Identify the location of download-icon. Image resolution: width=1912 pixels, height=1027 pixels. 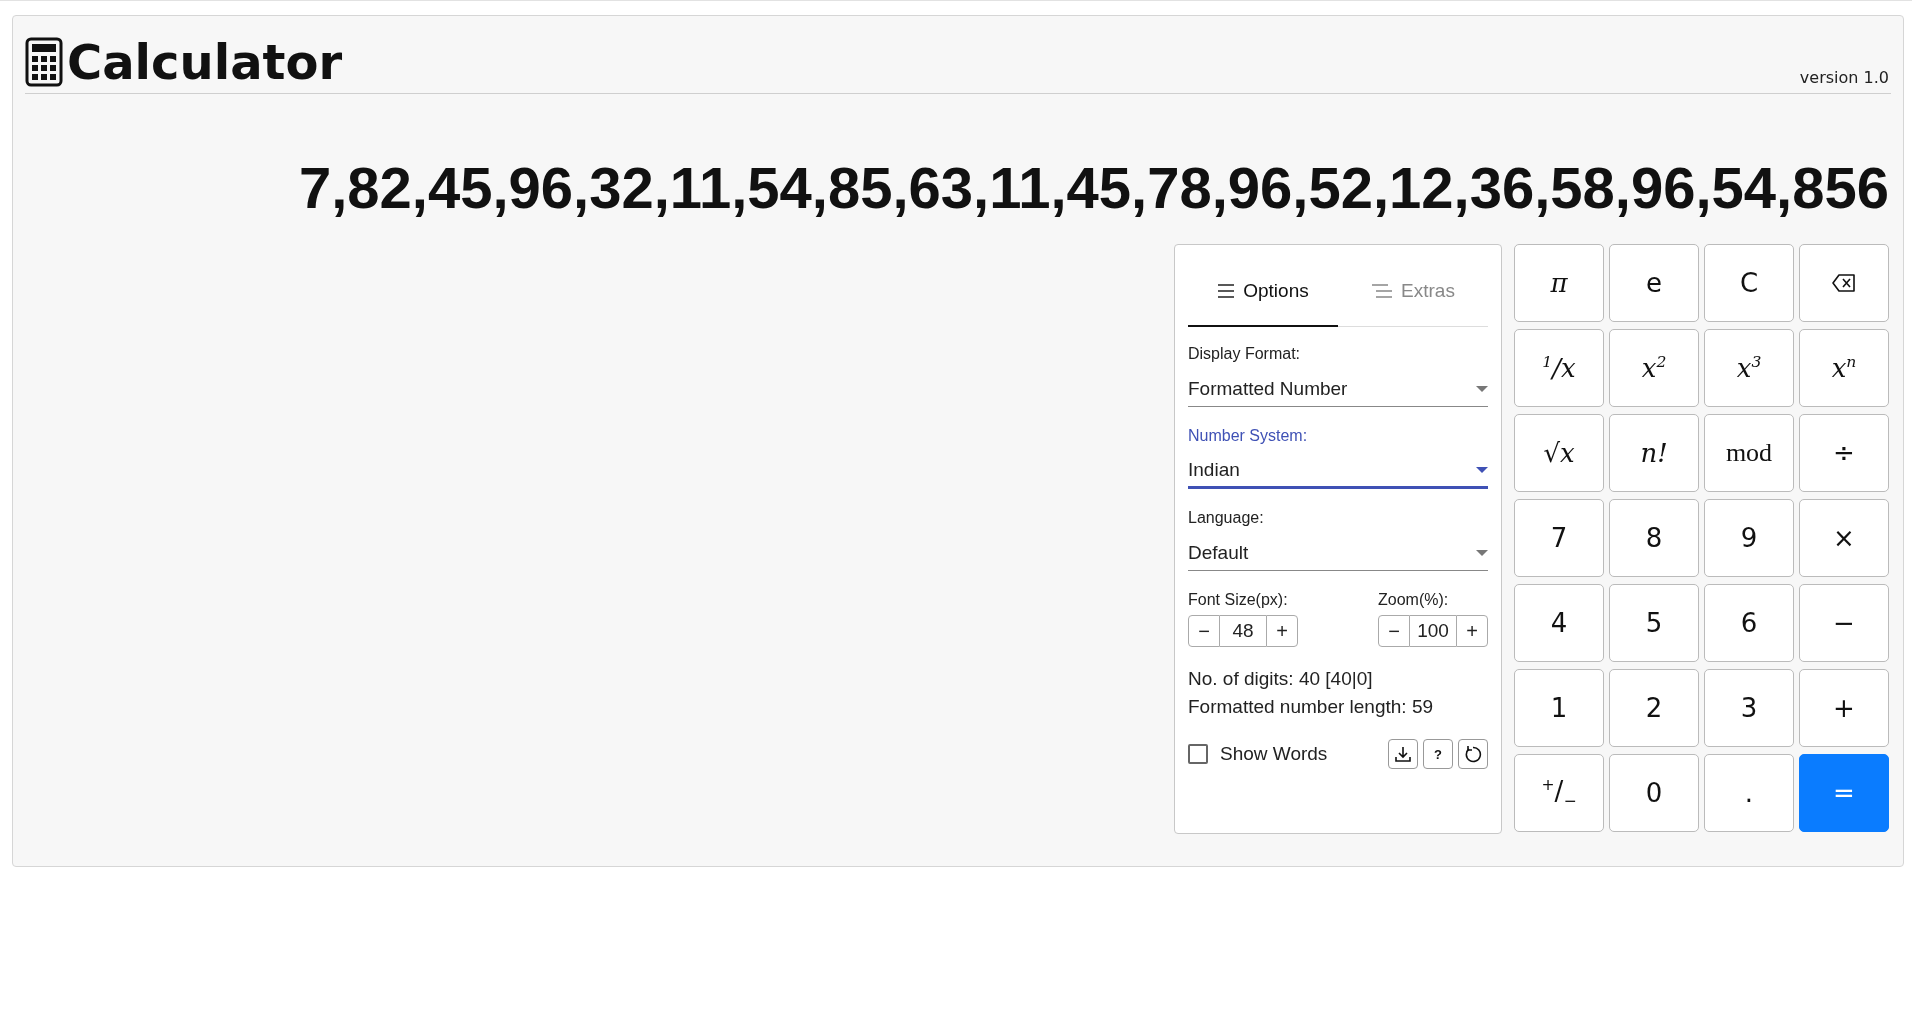
(1403, 754).